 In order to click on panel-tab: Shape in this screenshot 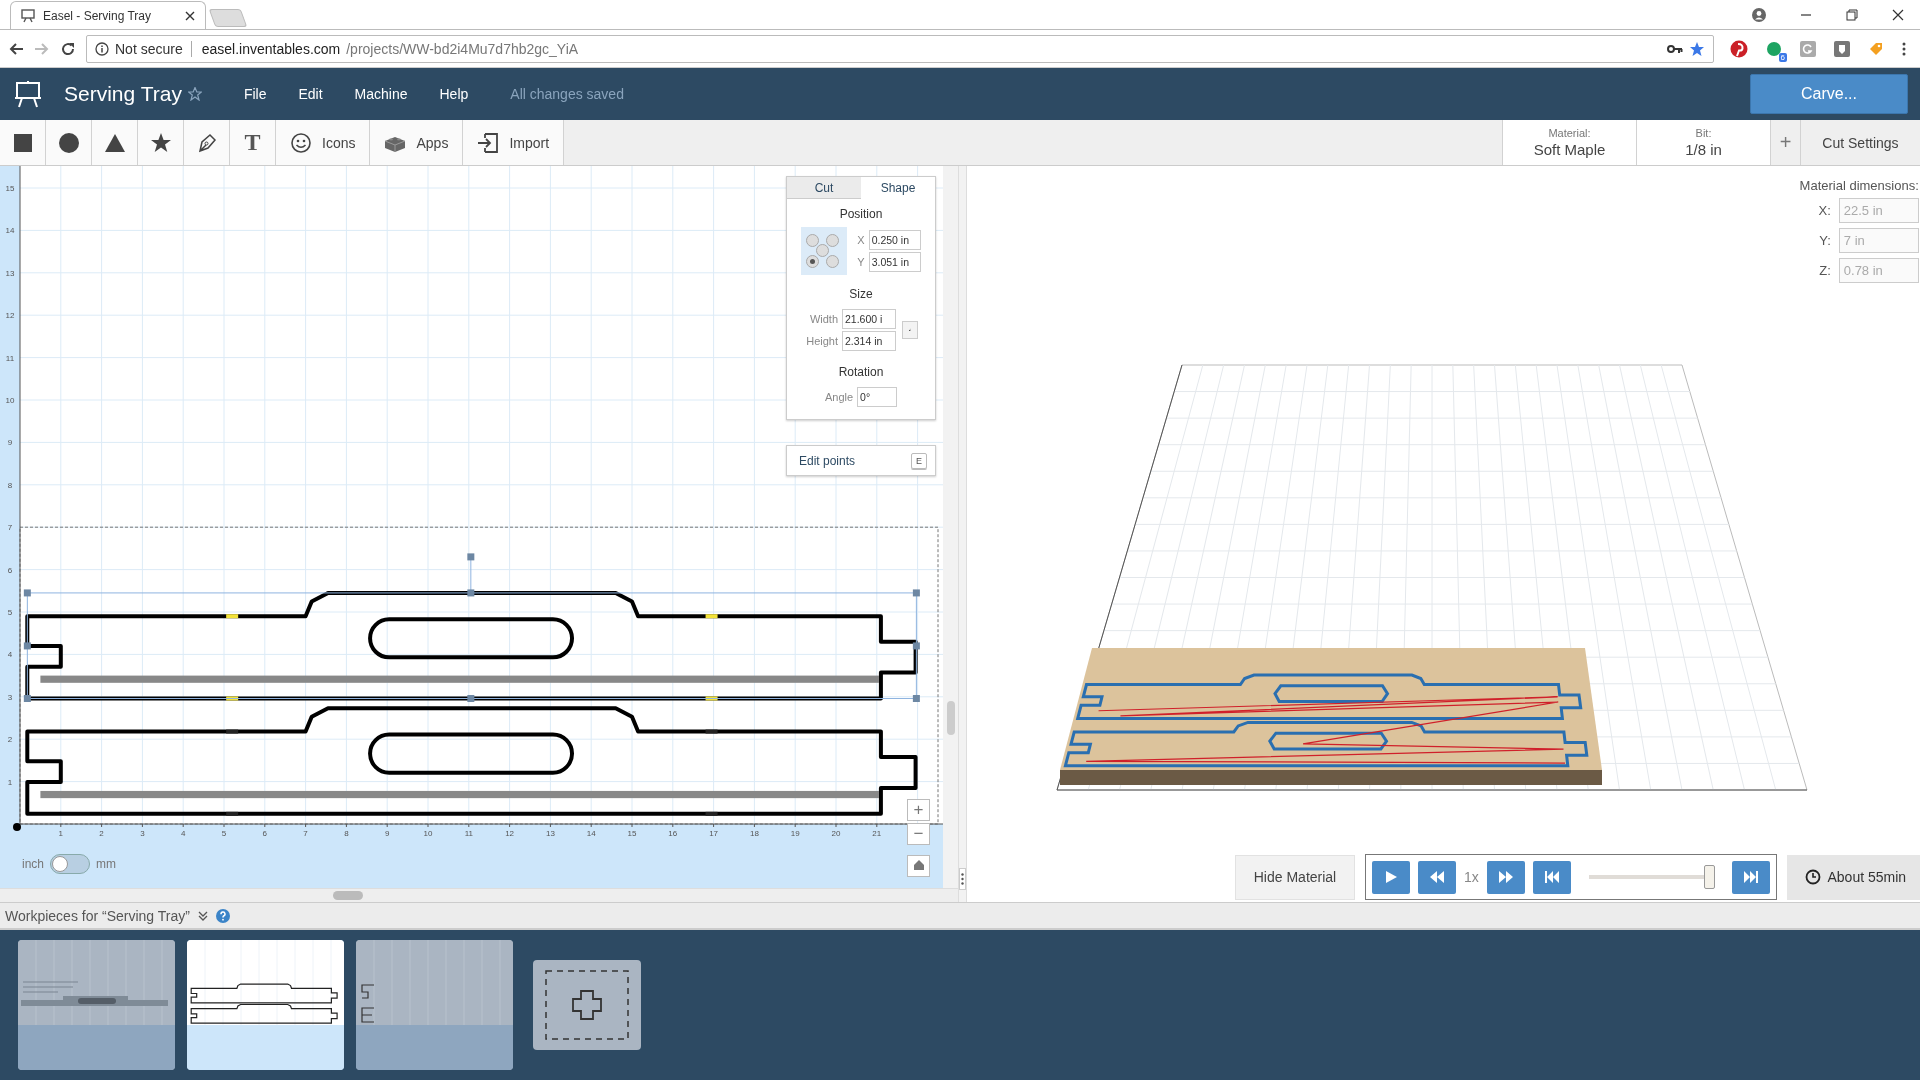, I will do `click(898, 188)`.